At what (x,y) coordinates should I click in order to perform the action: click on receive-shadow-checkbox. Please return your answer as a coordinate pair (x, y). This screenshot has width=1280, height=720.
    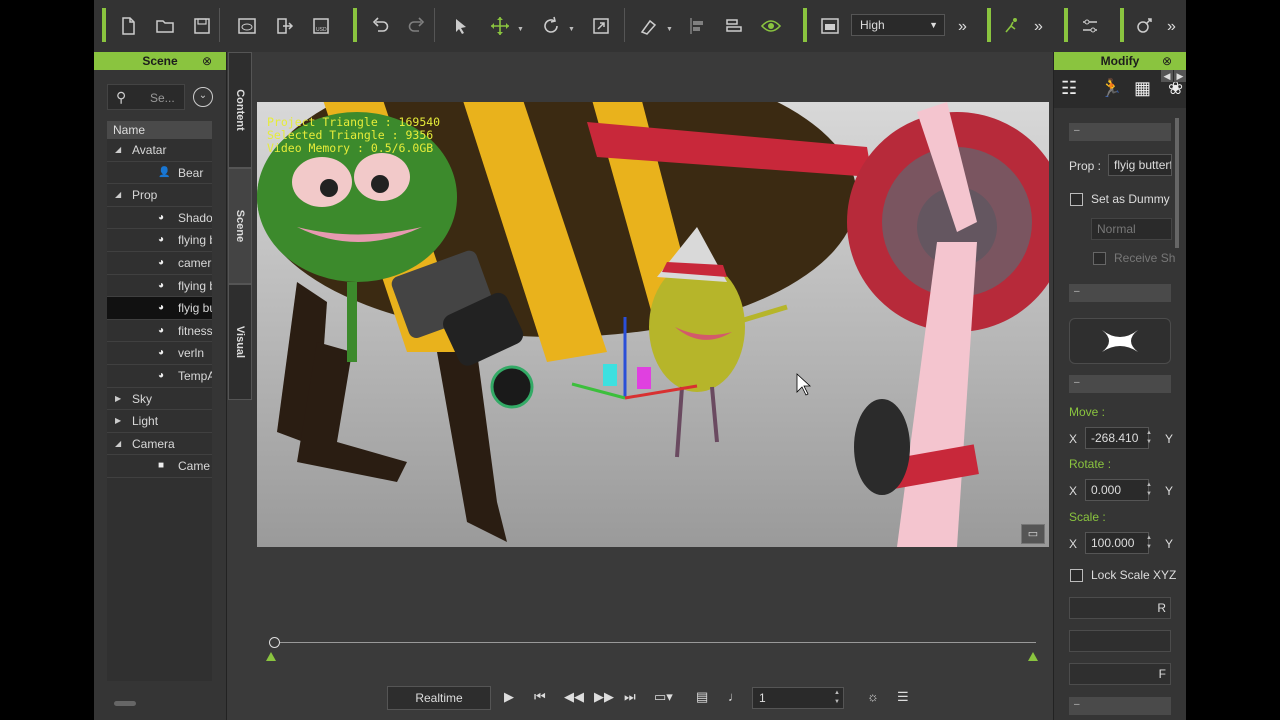
    Looking at the image, I should click on (1099, 258).